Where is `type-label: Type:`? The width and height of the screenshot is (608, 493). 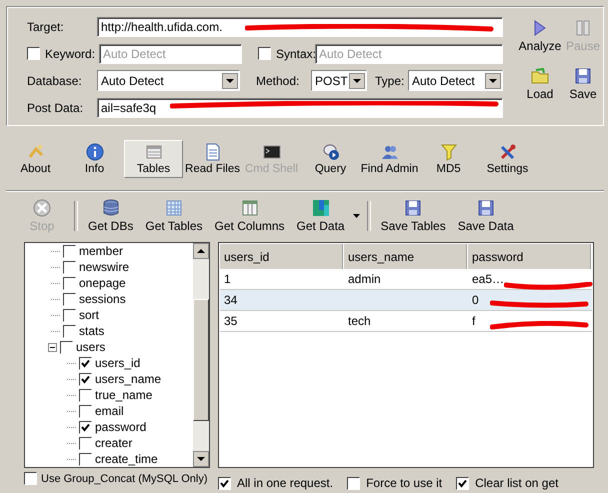 type-label: Type: is located at coordinates (390, 81).